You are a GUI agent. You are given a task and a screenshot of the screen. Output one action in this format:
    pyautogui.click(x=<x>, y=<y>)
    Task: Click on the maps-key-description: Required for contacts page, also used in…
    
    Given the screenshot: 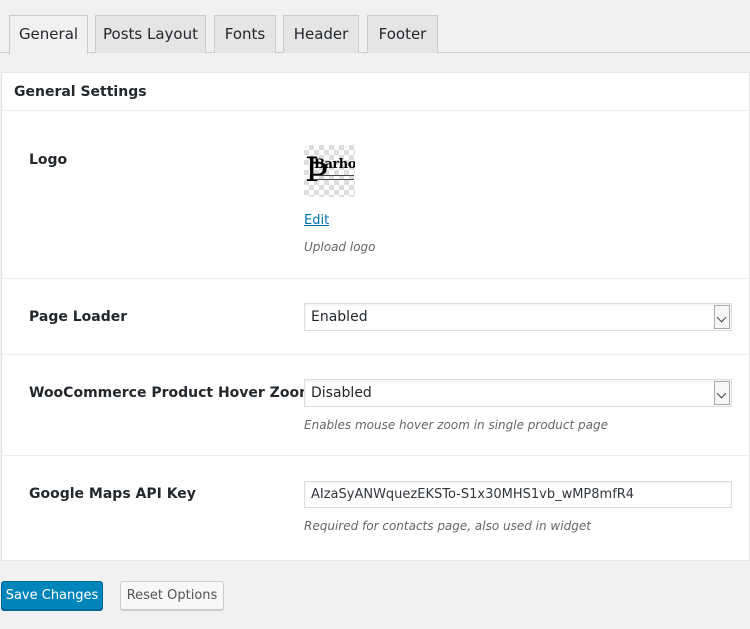 What is the action you would take?
    pyautogui.click(x=447, y=526)
    